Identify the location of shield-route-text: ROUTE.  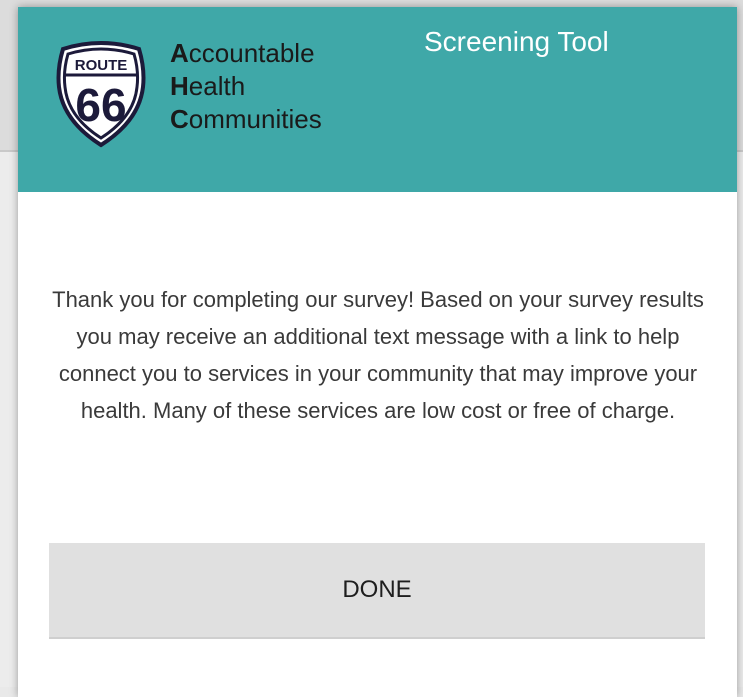
(101, 65).